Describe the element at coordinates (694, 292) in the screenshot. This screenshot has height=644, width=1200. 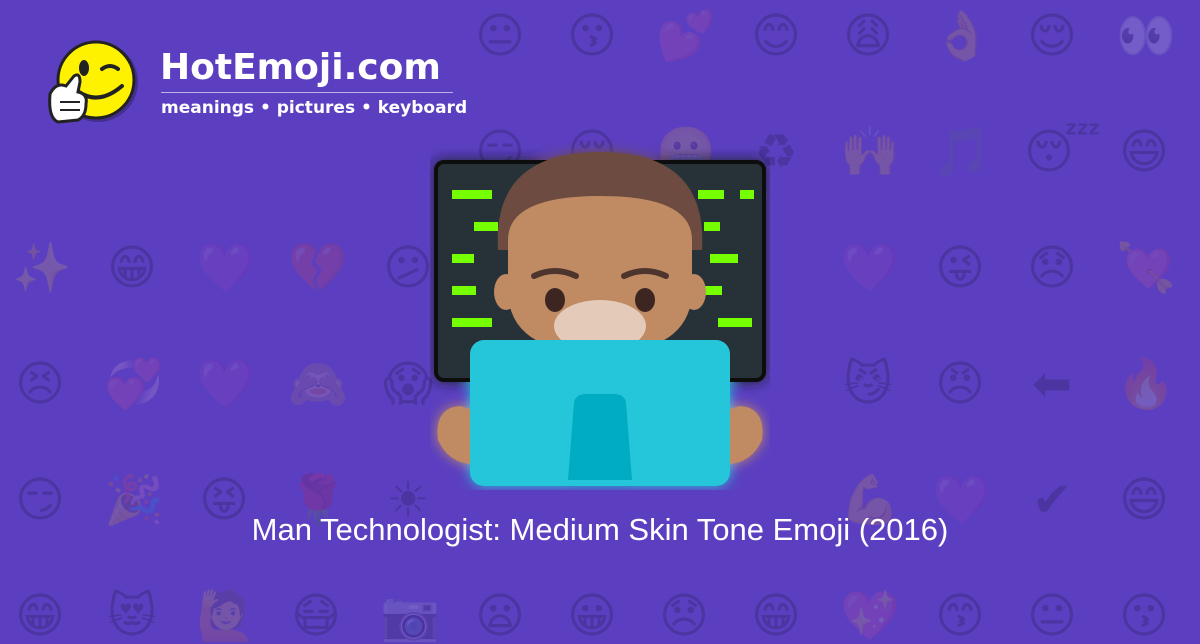
I see `right-ear` at that location.